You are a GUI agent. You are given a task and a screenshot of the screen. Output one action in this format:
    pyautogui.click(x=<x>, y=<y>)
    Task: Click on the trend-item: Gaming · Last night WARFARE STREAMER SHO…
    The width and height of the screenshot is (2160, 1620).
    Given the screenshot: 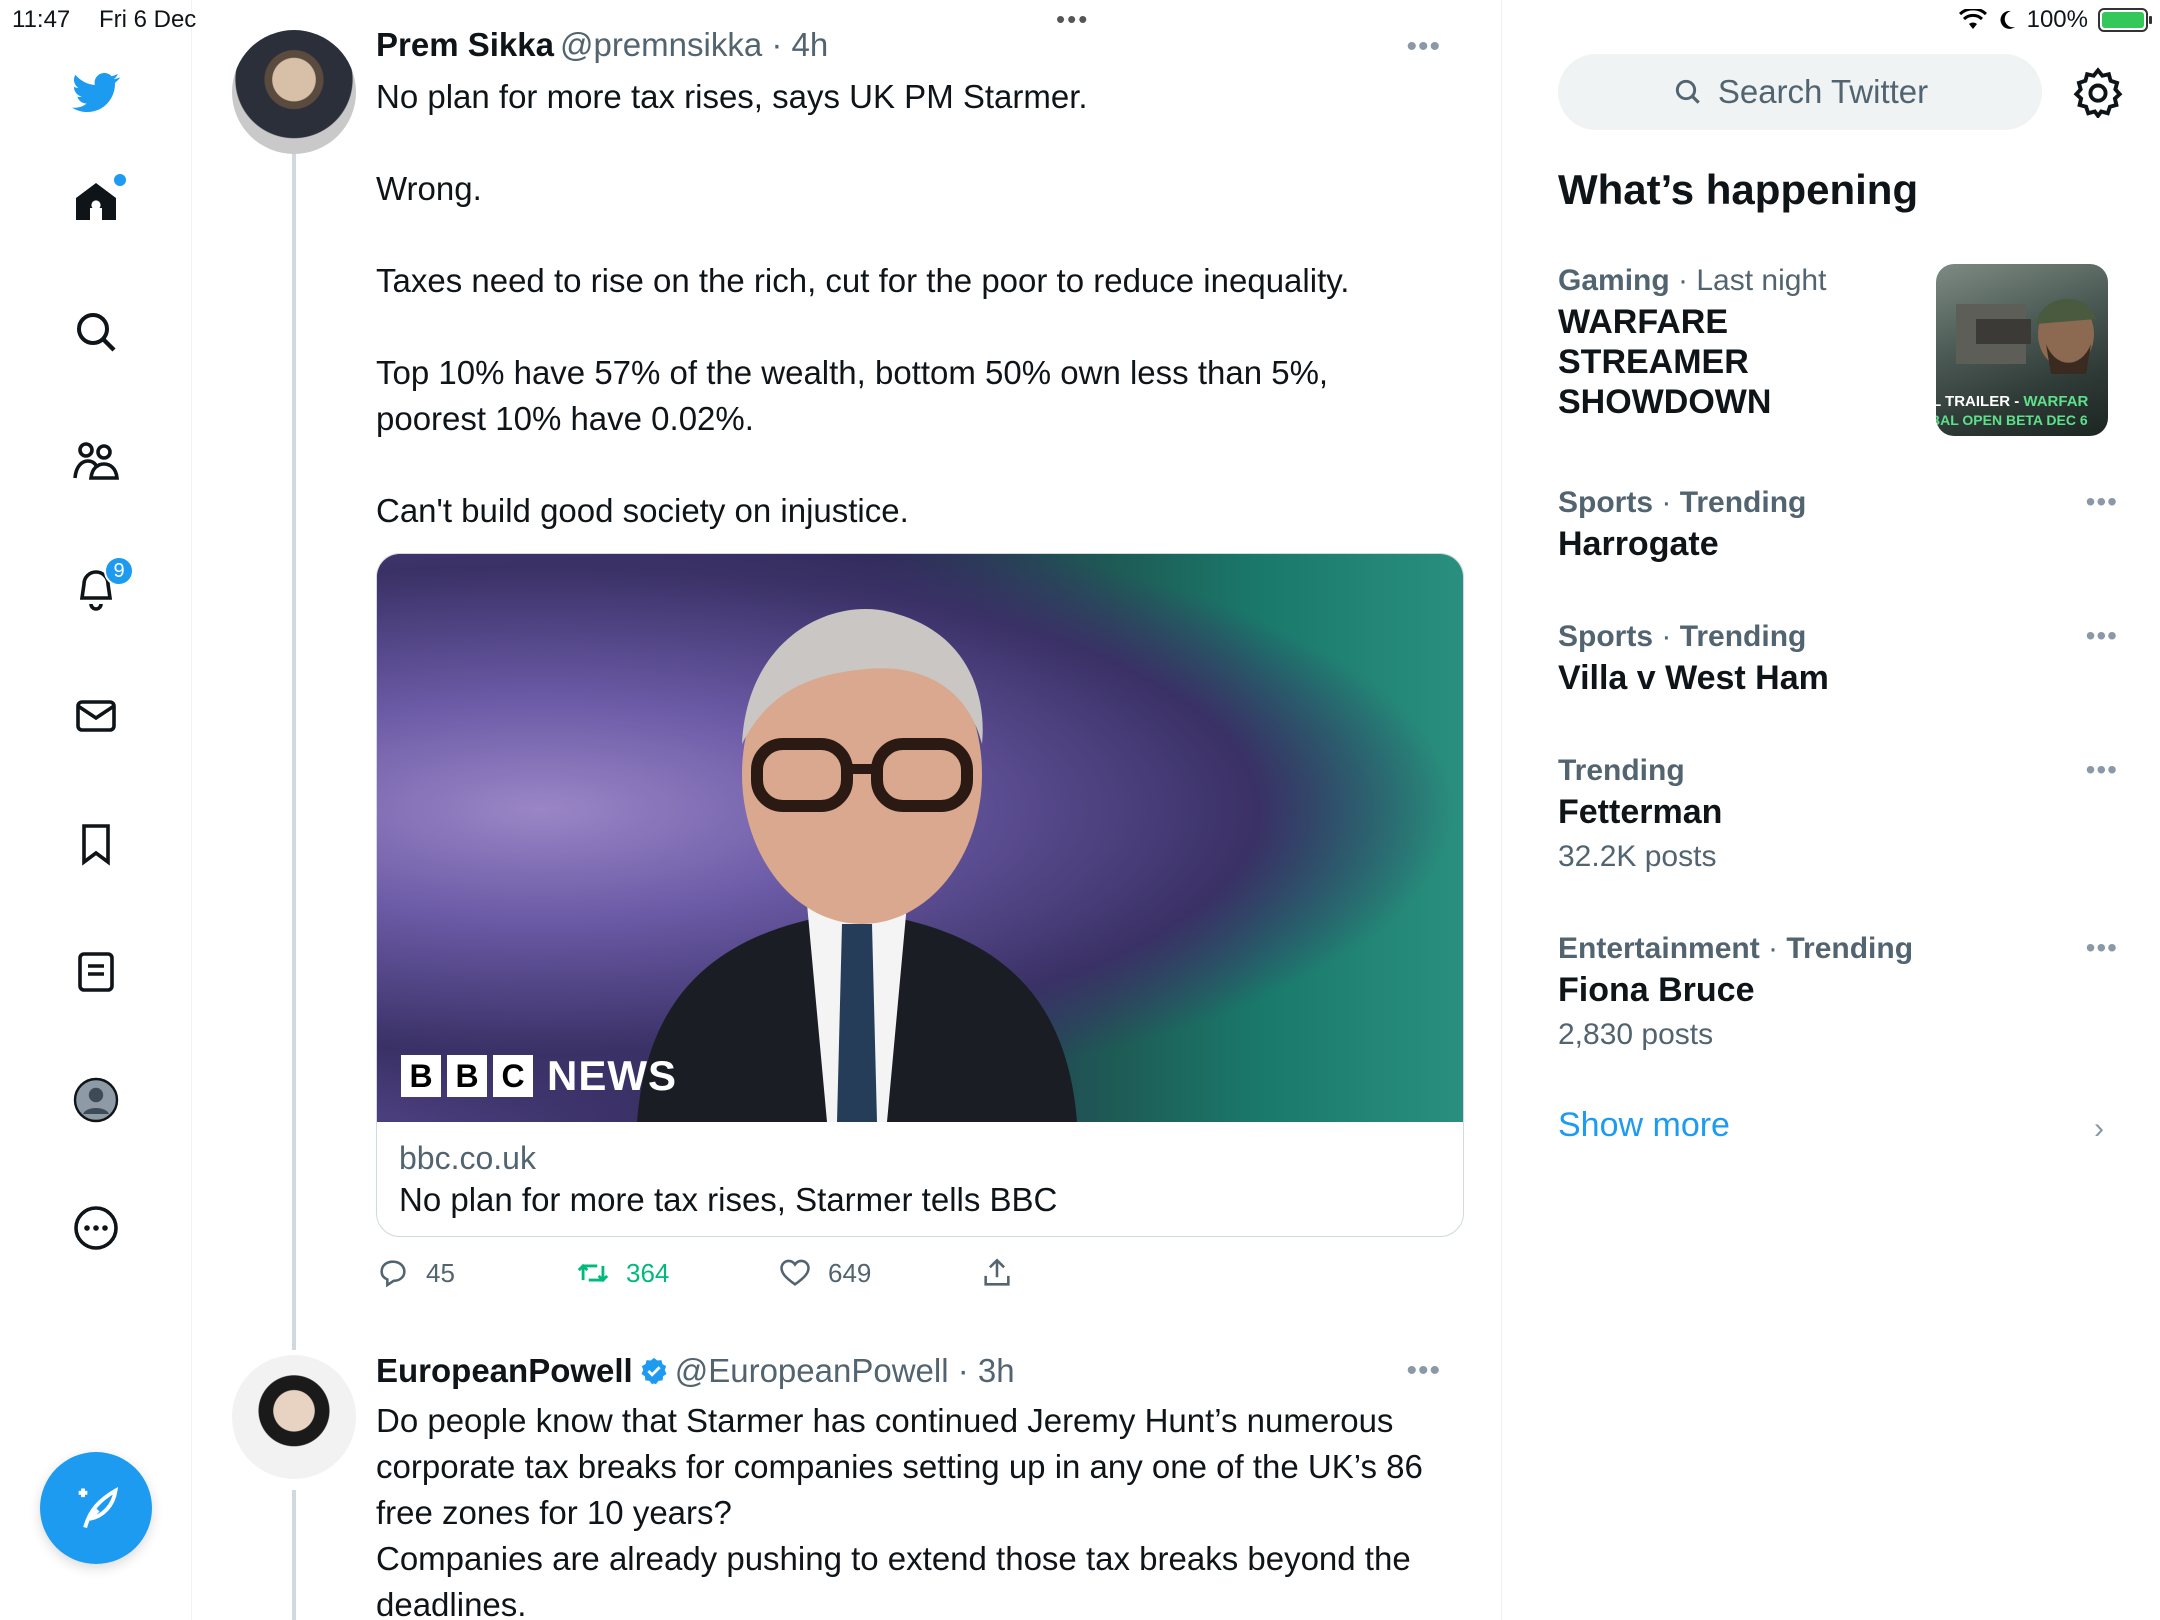 What is the action you would take?
    pyautogui.click(x=1738, y=343)
    